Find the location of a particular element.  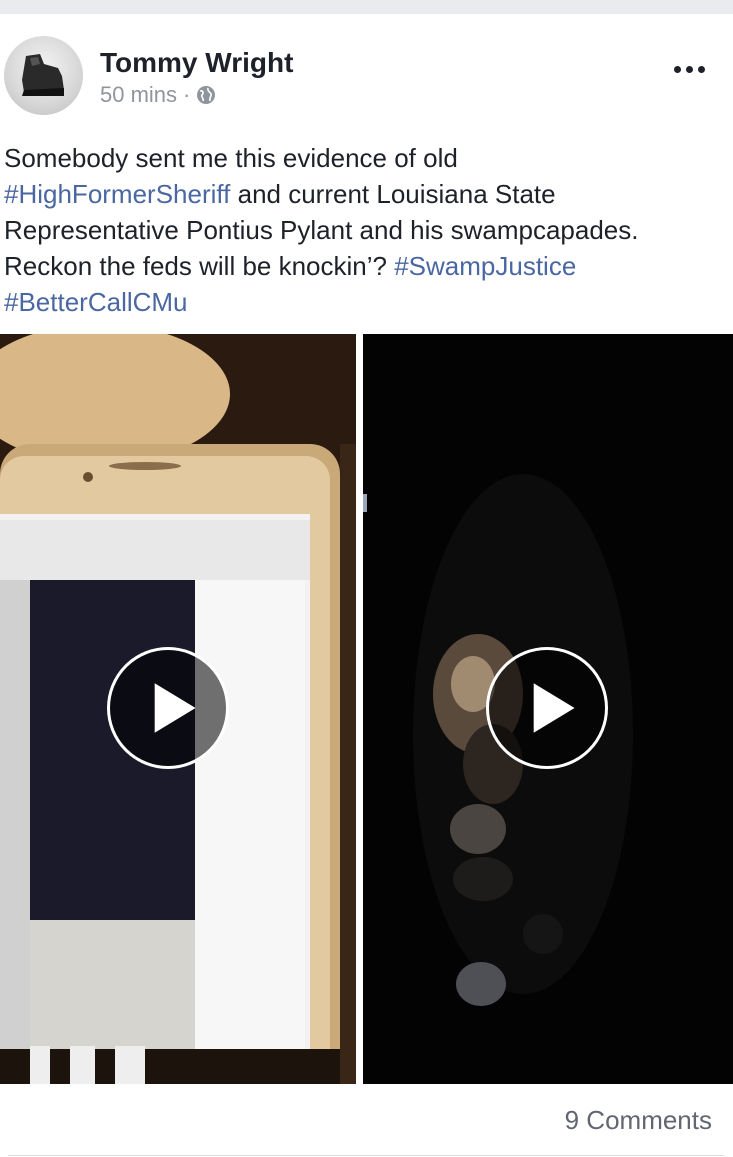

post-meta: 50 mins · is located at coordinates (158, 95).